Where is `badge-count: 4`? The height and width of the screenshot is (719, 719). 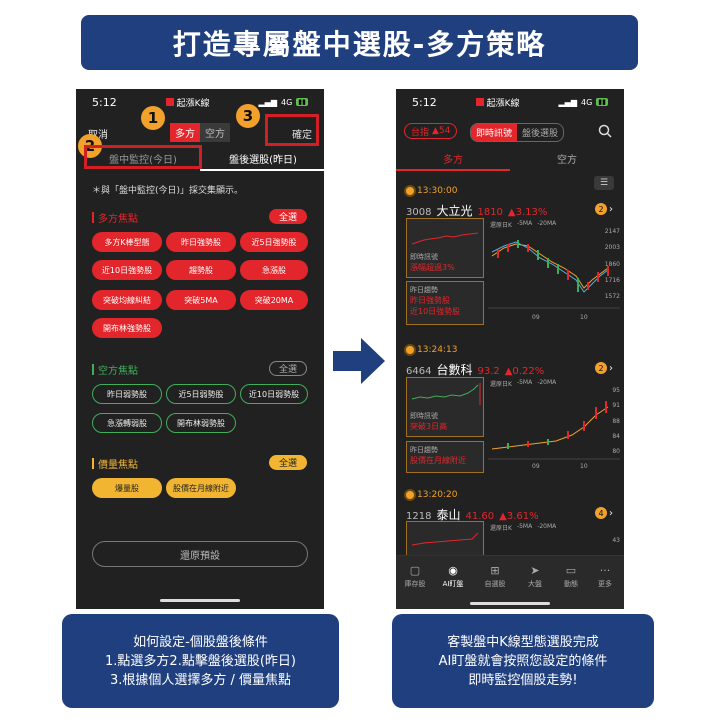
badge-count: 4 is located at coordinates (601, 513).